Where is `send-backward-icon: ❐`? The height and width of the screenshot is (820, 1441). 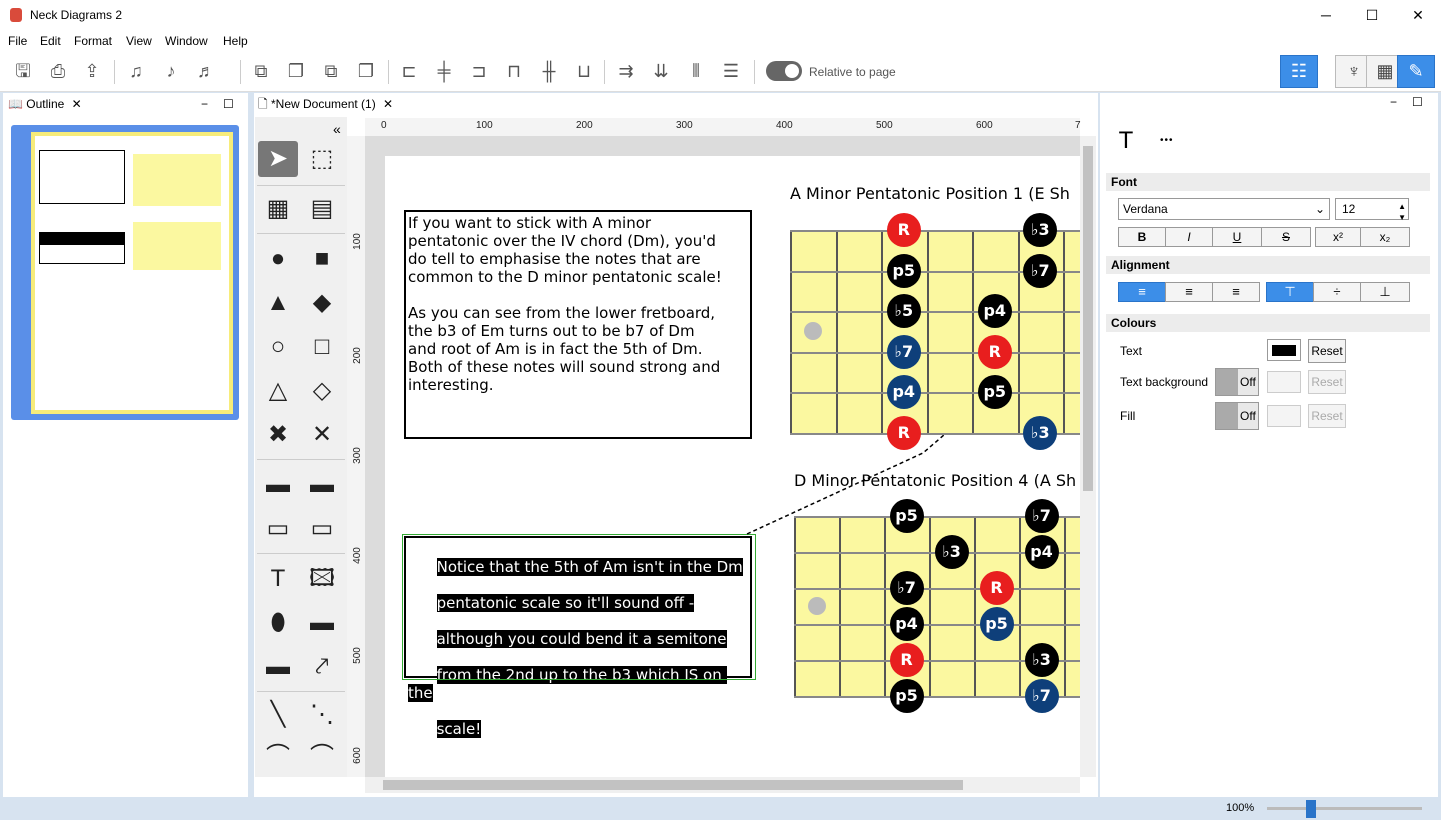 send-backward-icon: ❐ is located at coordinates (366, 71).